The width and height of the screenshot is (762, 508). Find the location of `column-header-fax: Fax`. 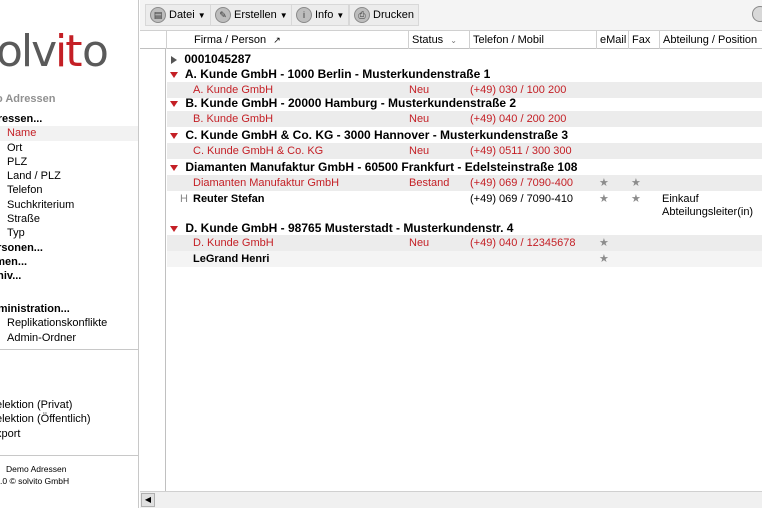

column-header-fax: Fax is located at coordinates (643, 40).